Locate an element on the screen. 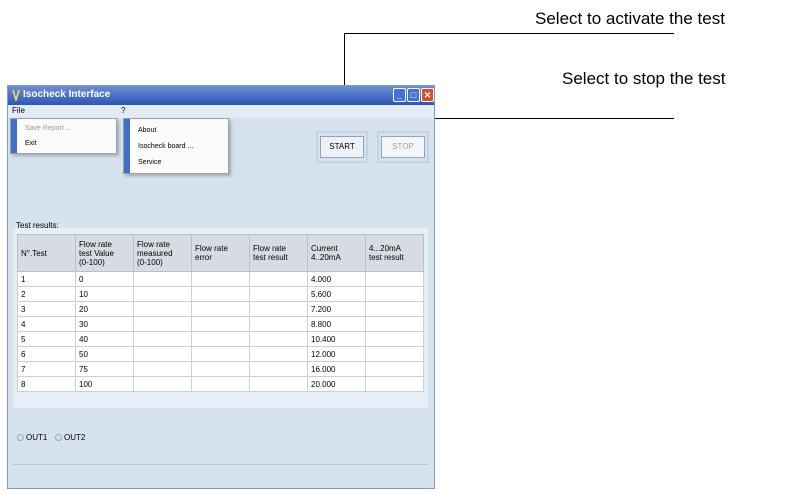 The width and height of the screenshot is (801, 491). help-menu-dropdown: About Isocheck board ... Service is located at coordinates (176, 146).